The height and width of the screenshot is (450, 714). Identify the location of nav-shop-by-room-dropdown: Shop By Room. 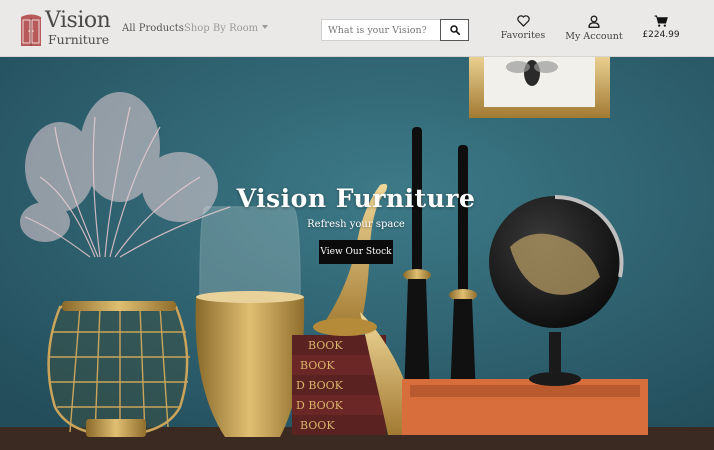
(226, 29).